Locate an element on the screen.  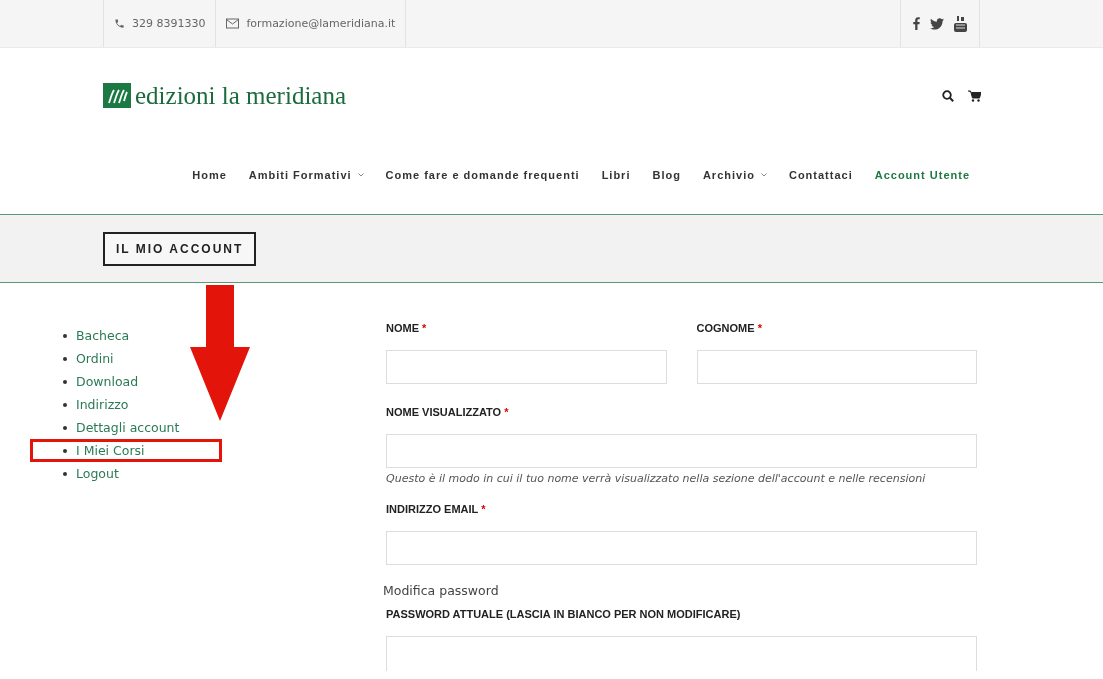
mail-icon is located at coordinates (233, 23).